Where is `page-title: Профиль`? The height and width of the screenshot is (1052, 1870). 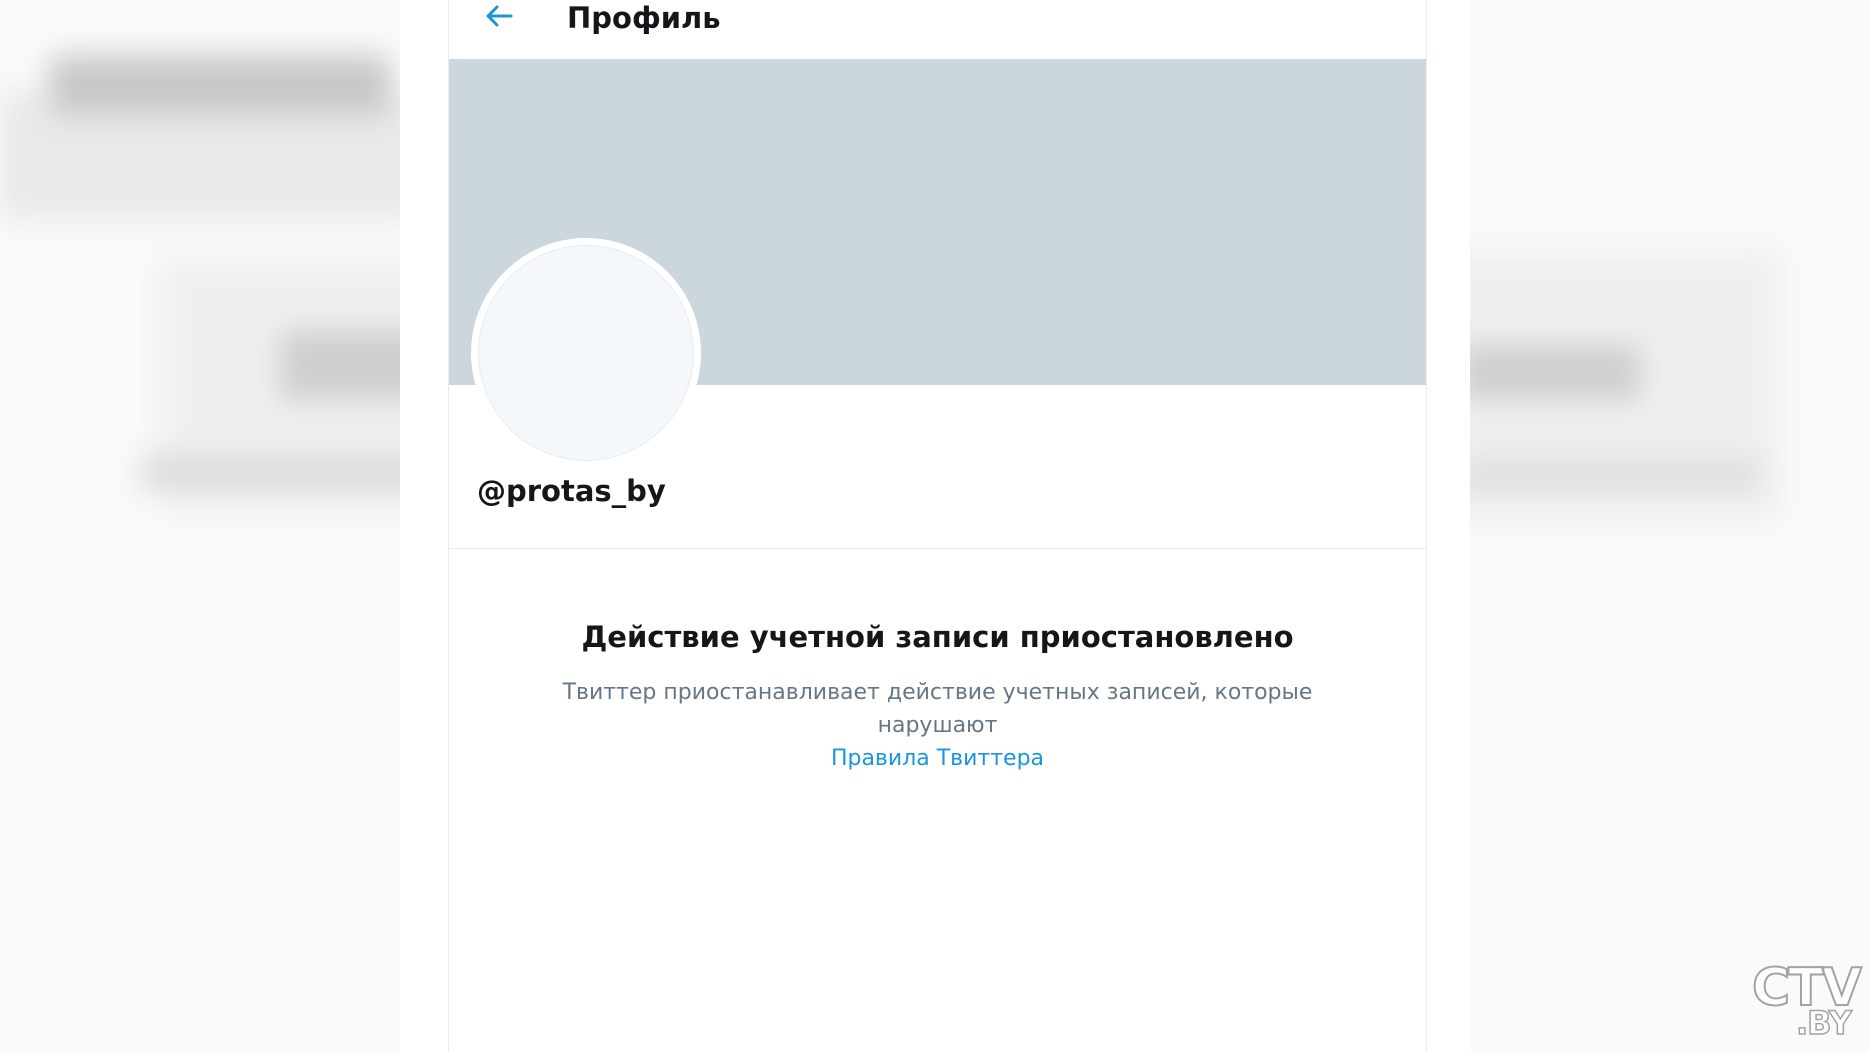 page-title: Профиль is located at coordinates (644, 18).